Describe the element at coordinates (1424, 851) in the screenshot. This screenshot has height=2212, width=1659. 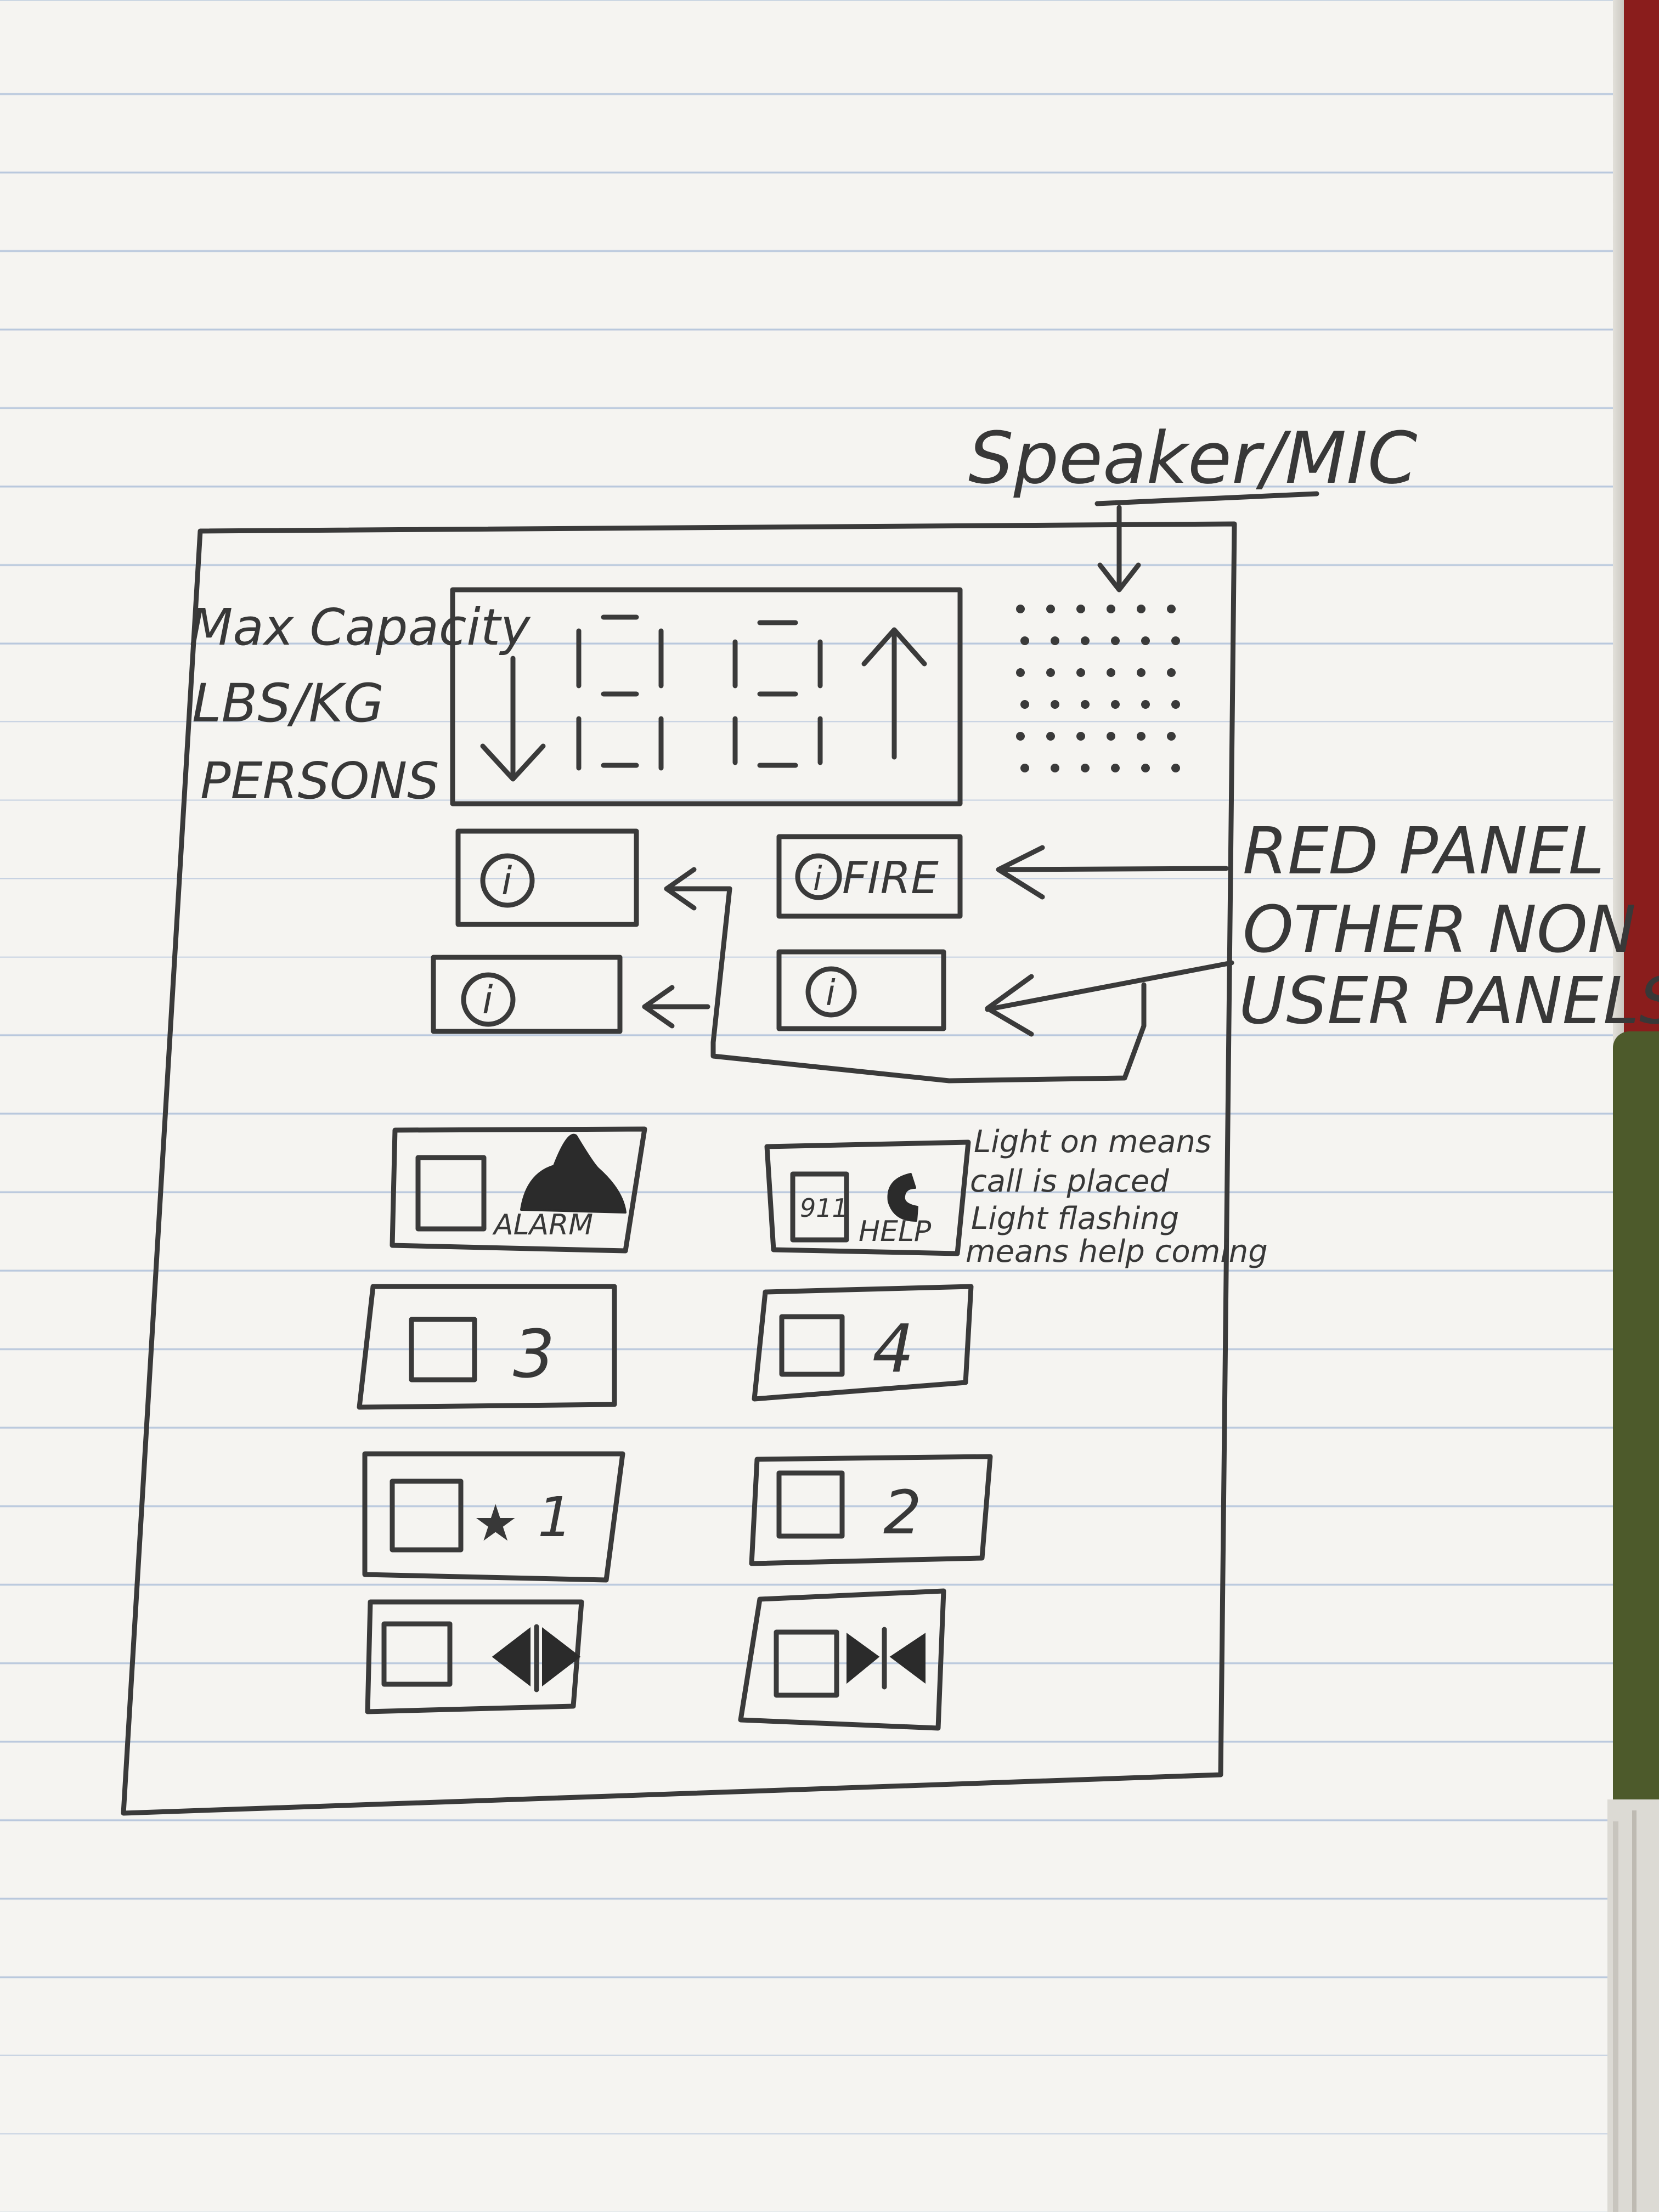
I see `red-panel-label: RED PANEL` at that location.